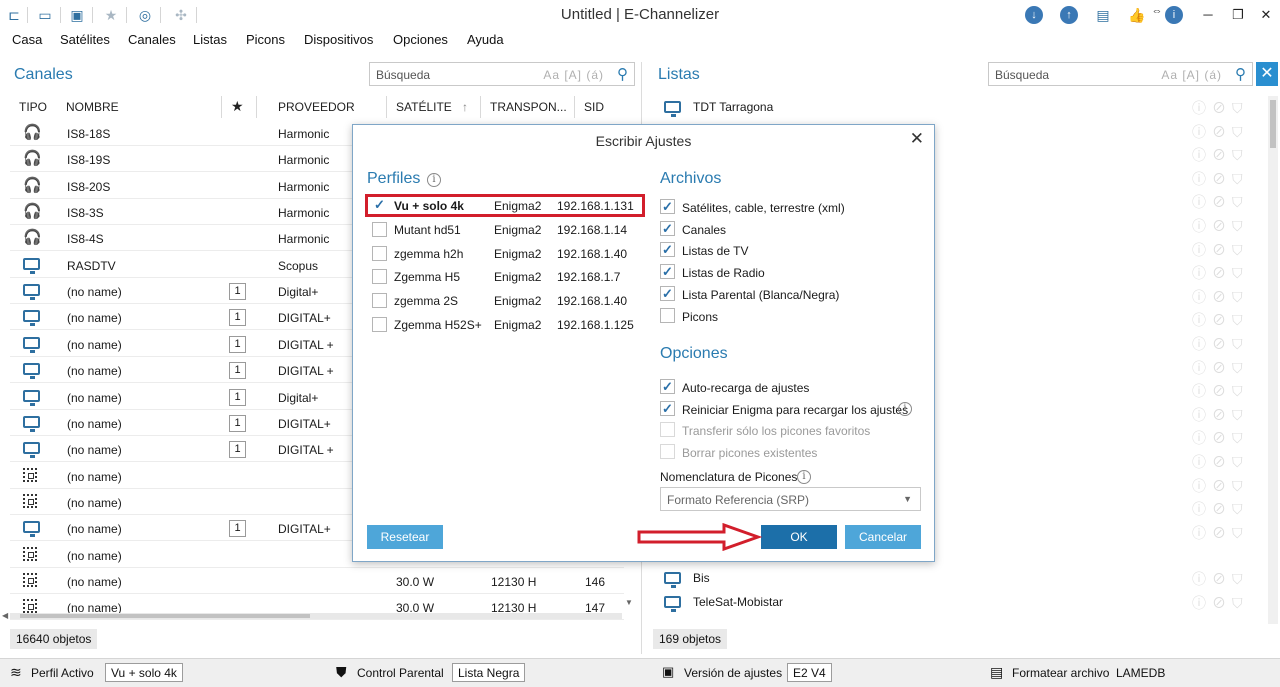 Image resolution: width=1280 pixels, height=687 pixels. Describe the element at coordinates (489, 672) in the screenshot. I see `parental-control-value: Lista Negra` at that location.